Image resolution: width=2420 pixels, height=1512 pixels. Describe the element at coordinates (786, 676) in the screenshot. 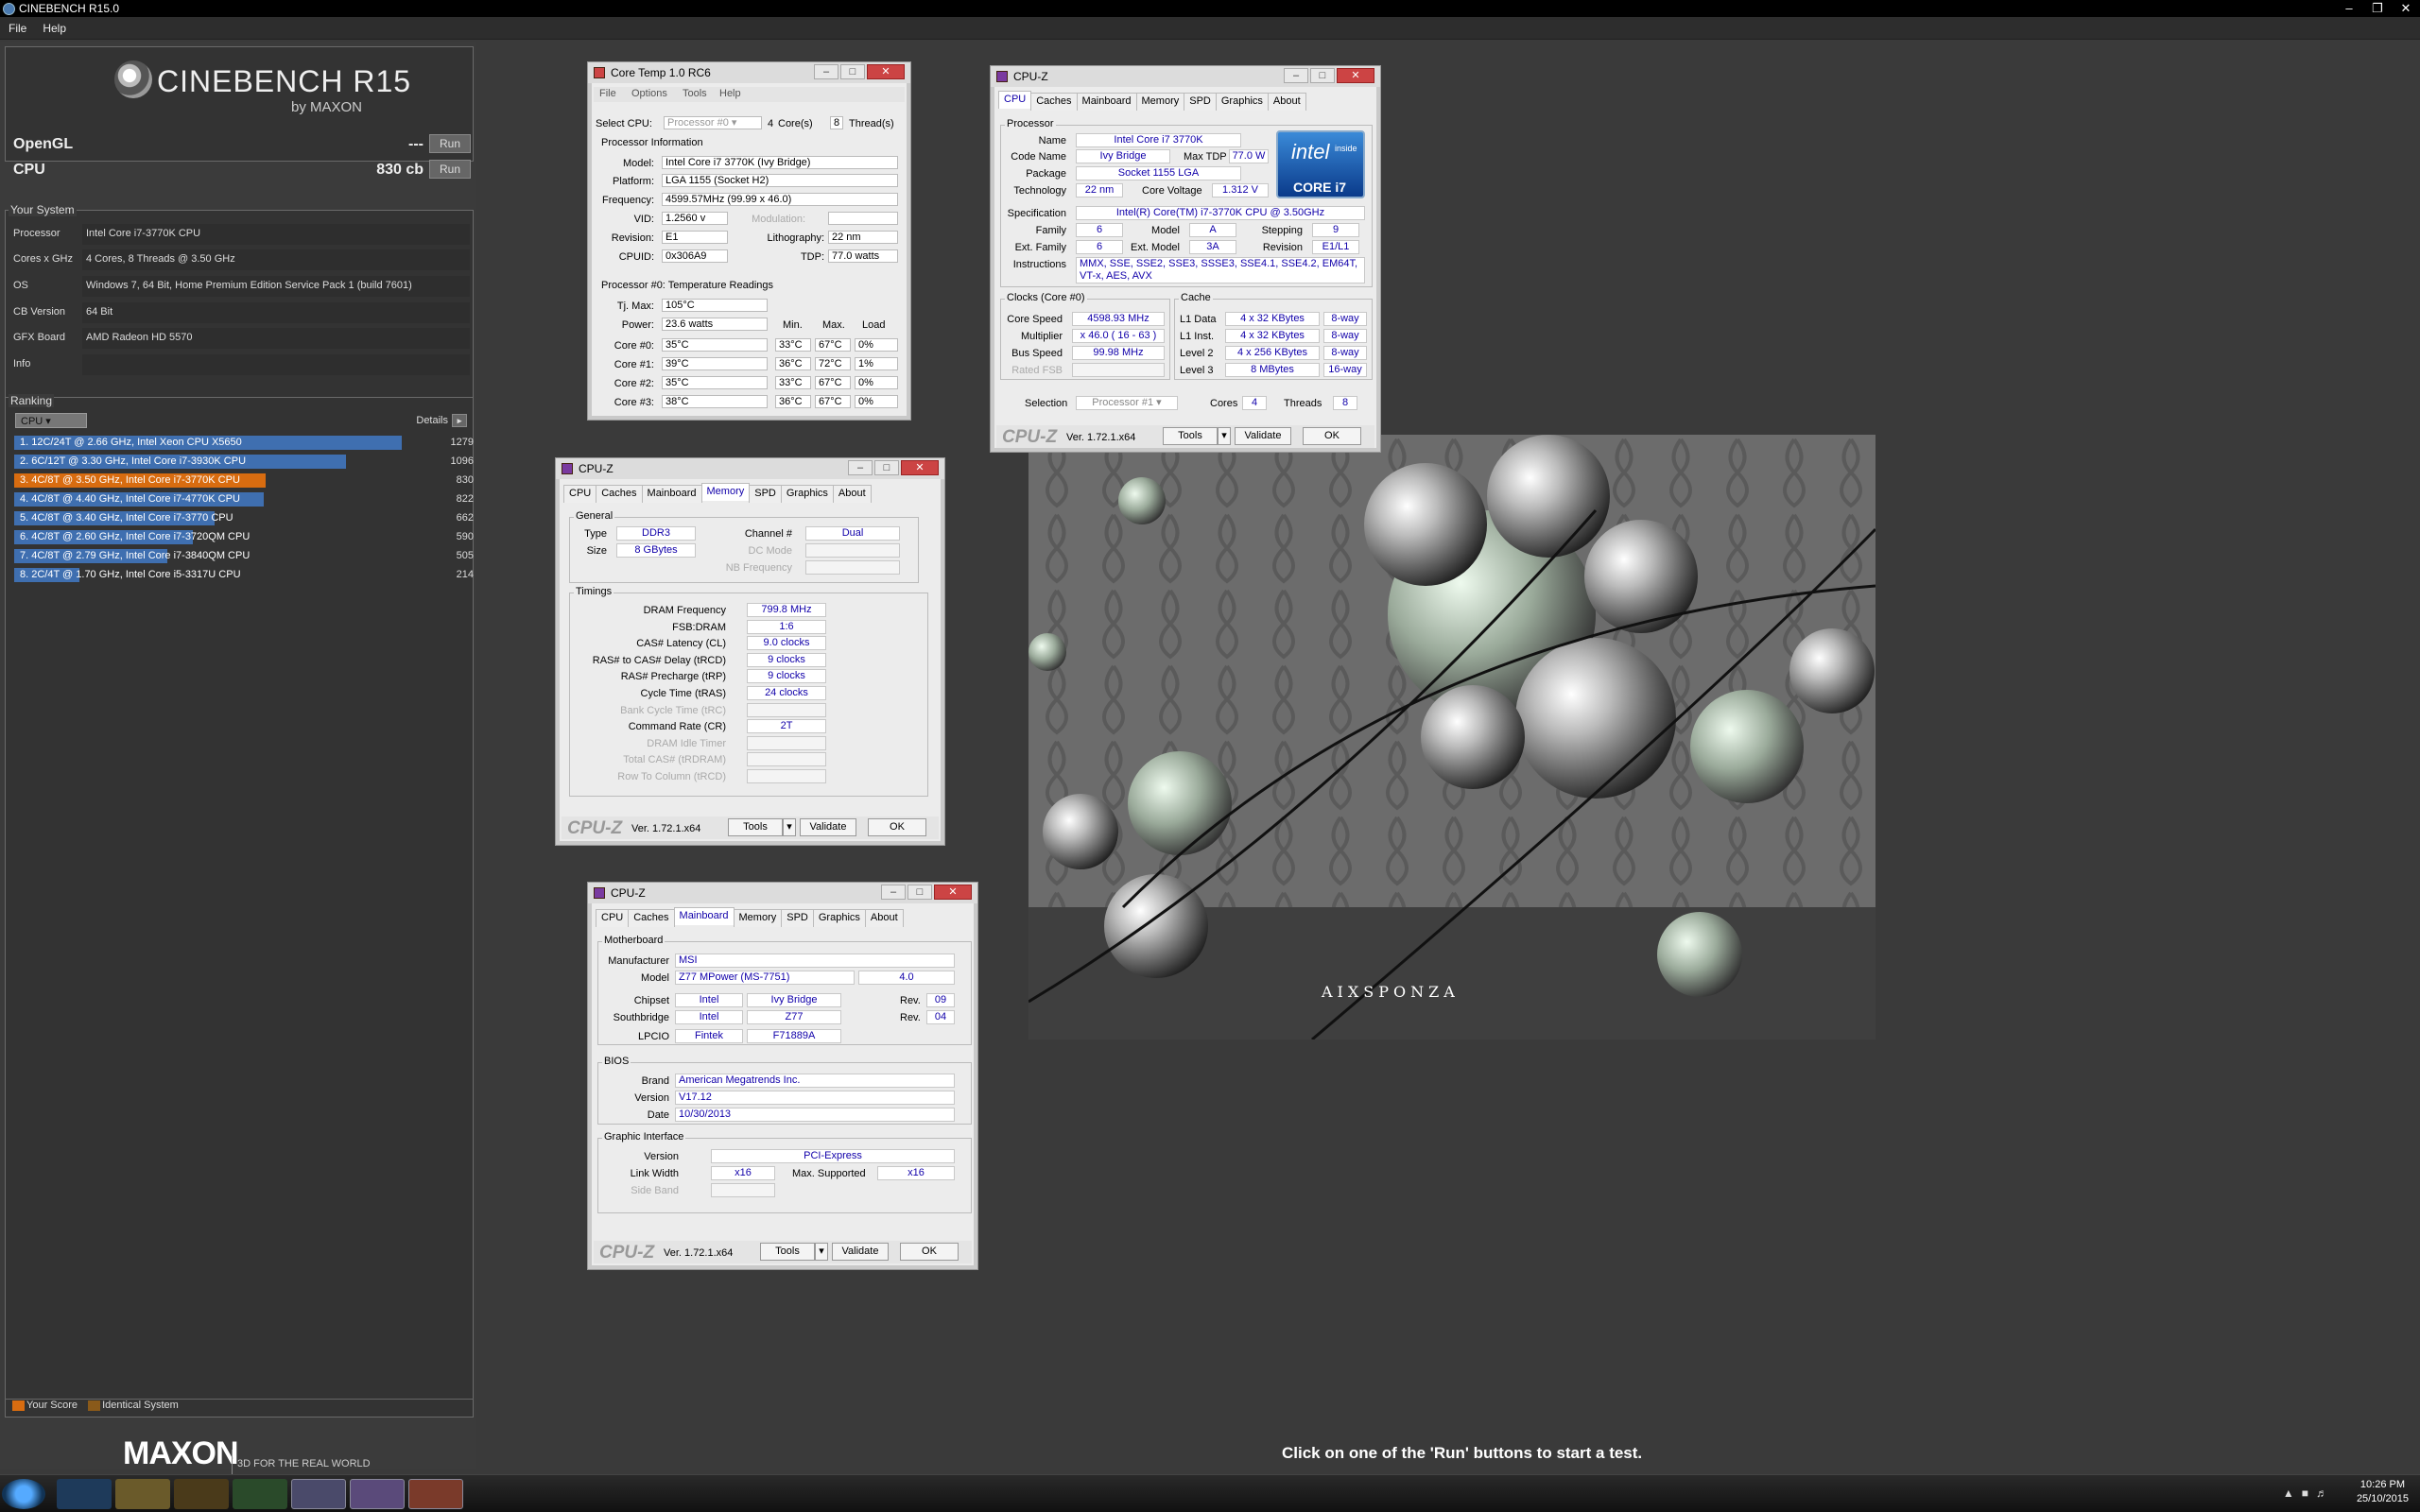

I see `timing-value: 9 clocks` at that location.